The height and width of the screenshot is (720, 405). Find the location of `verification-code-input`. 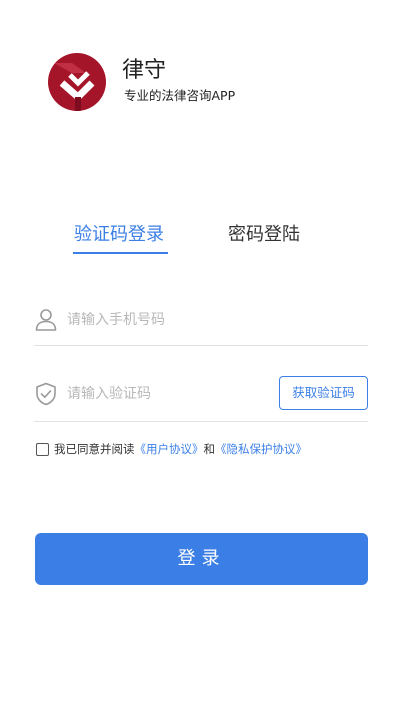

verification-code-input is located at coordinates (167, 394).